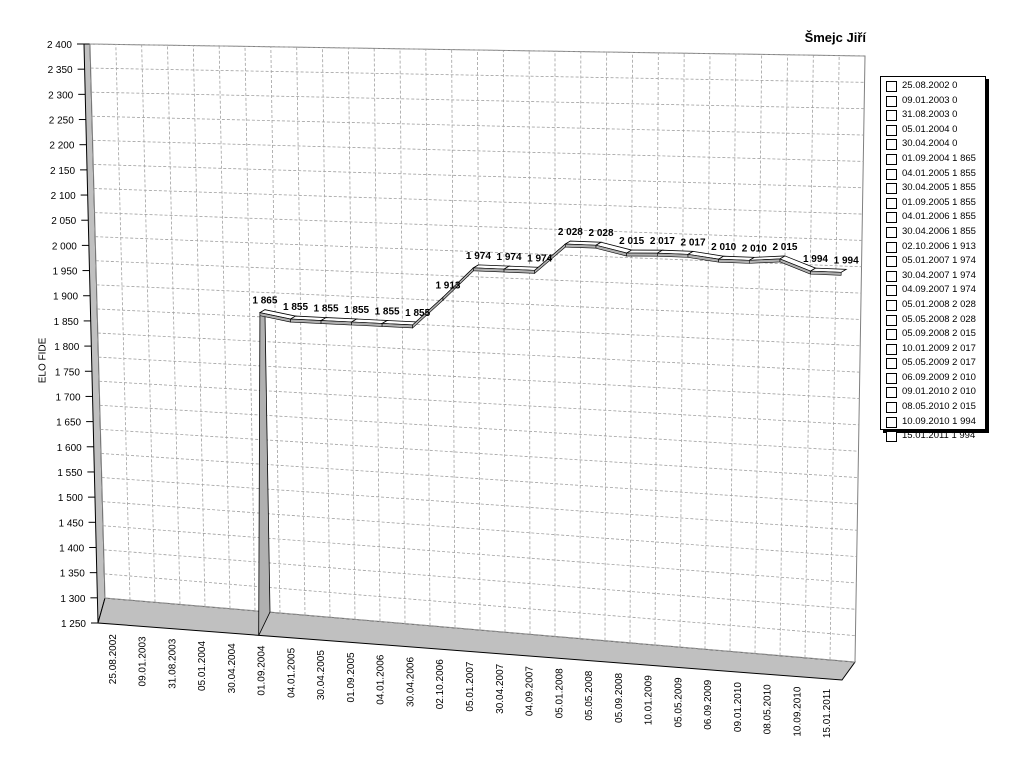 This screenshot has height=768, width=1024. What do you see at coordinates (202, 666) in the screenshot?
I see `x-tick-label: 05.01.2004` at bounding box center [202, 666].